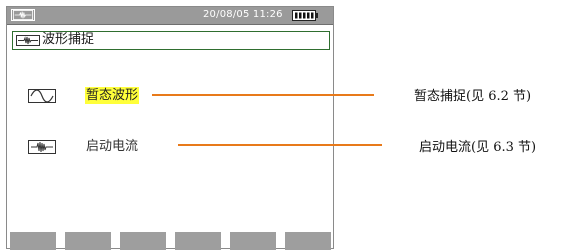 This screenshot has height=250, width=570. Describe the element at coordinates (23, 15) in the screenshot. I see `waveform-mode-icon` at that location.